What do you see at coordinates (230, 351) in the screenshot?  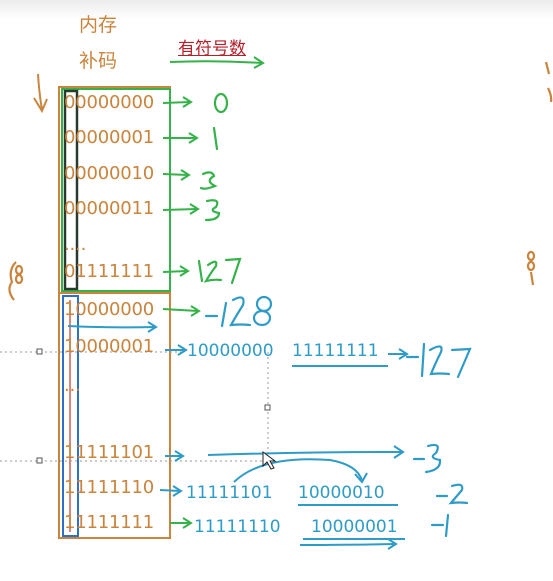 I see `conv-129-minus-one: 10000000` at bounding box center [230, 351].